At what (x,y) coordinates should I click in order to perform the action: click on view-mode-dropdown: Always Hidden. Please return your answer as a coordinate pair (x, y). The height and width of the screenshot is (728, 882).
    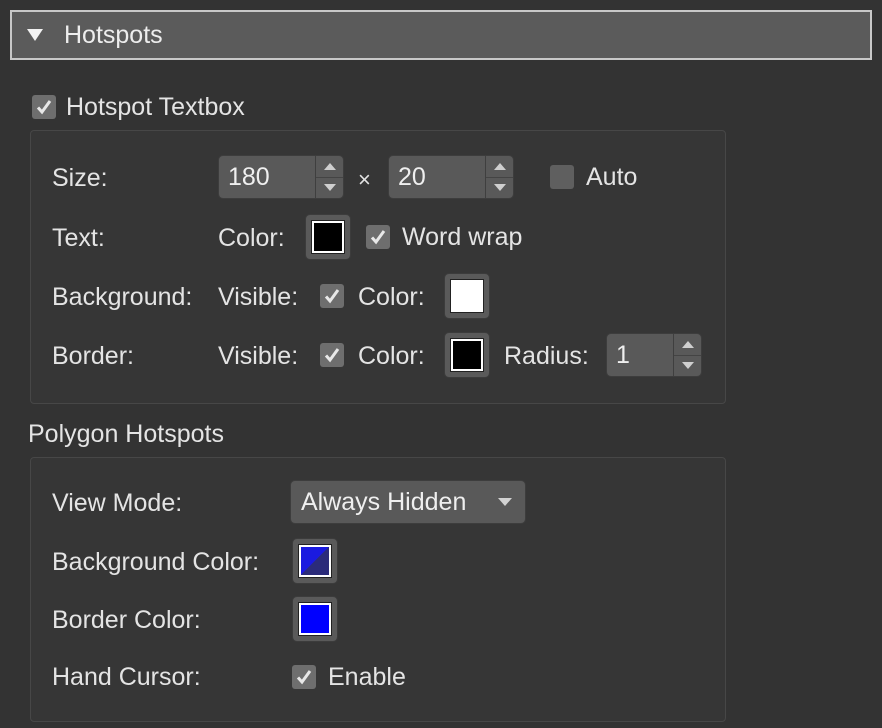
    Looking at the image, I should click on (408, 502).